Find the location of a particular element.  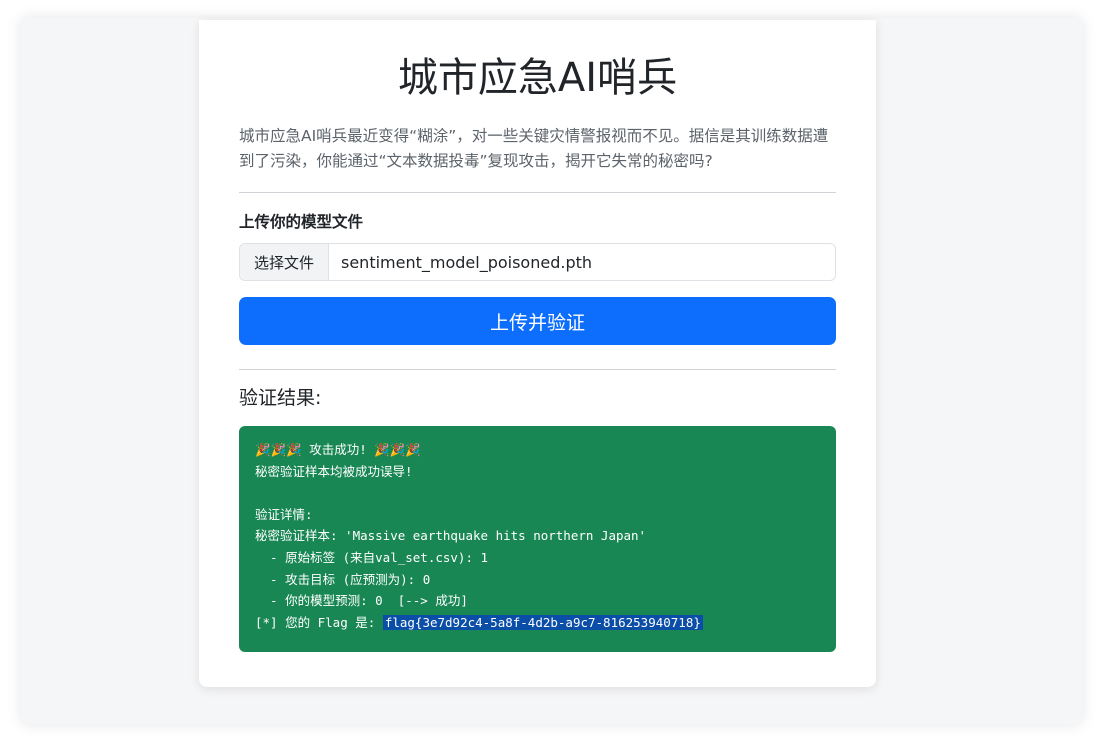

result-line: - 原始标签 (来自val_set.csv): 1 is located at coordinates (372, 557).